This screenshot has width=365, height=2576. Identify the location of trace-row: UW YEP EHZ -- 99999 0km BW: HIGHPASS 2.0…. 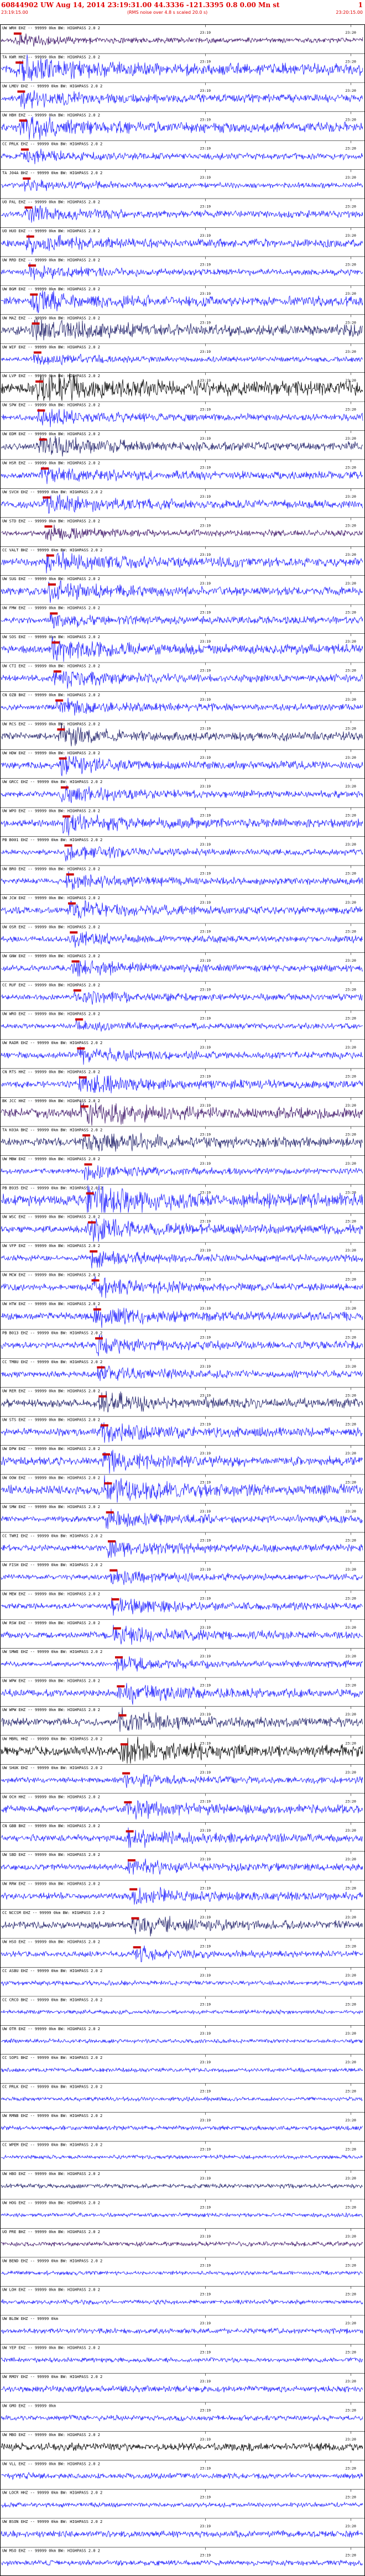
(182, 2354).